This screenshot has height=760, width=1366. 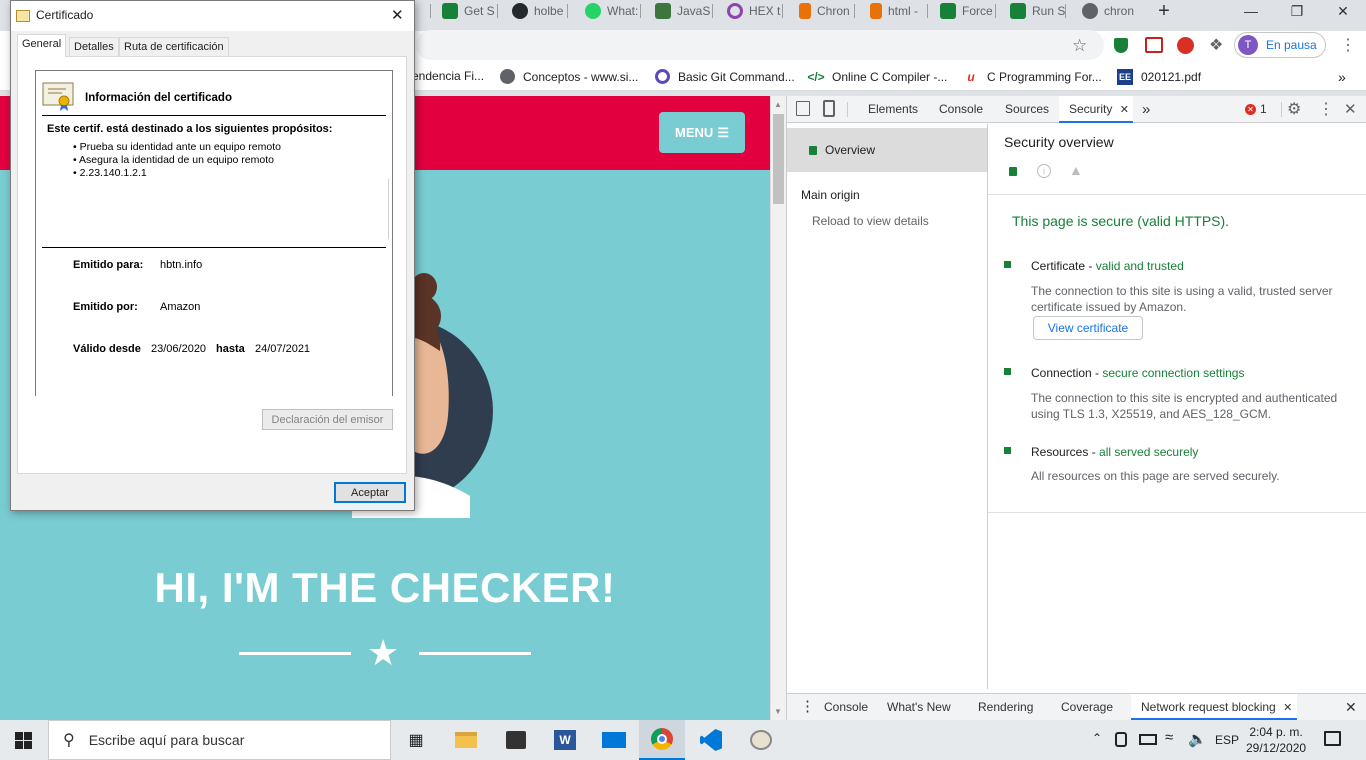 What do you see at coordinates (466, 740) in the screenshot?
I see `file-explorer-icon` at bounding box center [466, 740].